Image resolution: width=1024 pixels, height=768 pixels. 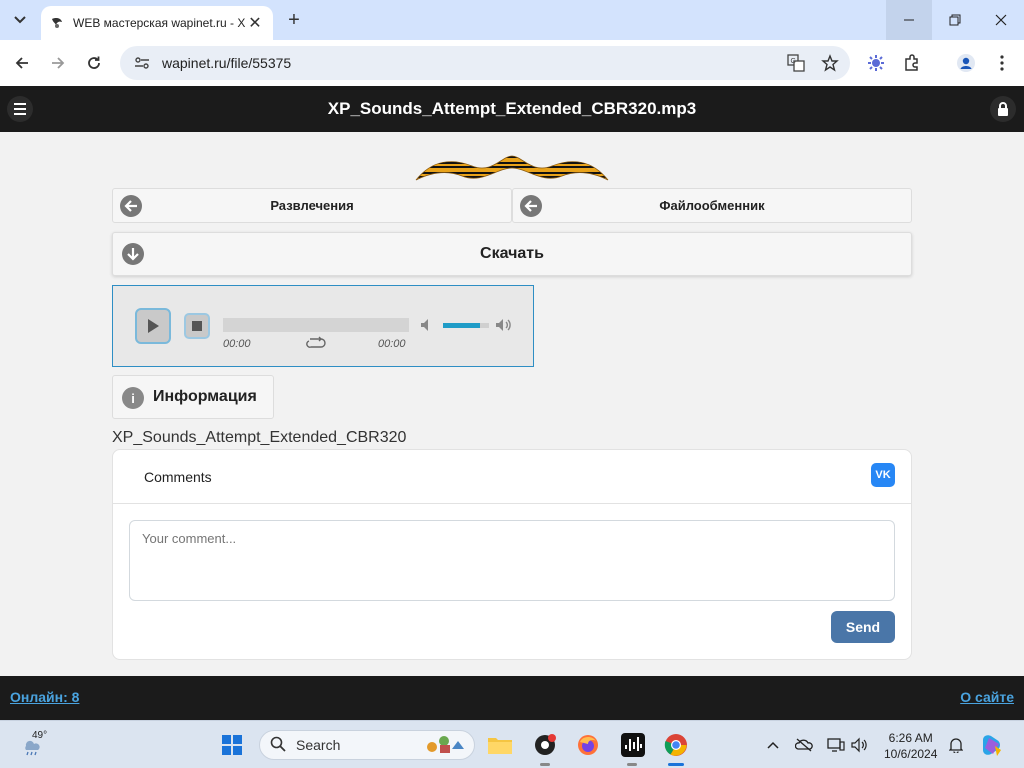 What do you see at coordinates (512, 698) in the screenshot?
I see `site-footer: Онлайн: 8 О сайте` at bounding box center [512, 698].